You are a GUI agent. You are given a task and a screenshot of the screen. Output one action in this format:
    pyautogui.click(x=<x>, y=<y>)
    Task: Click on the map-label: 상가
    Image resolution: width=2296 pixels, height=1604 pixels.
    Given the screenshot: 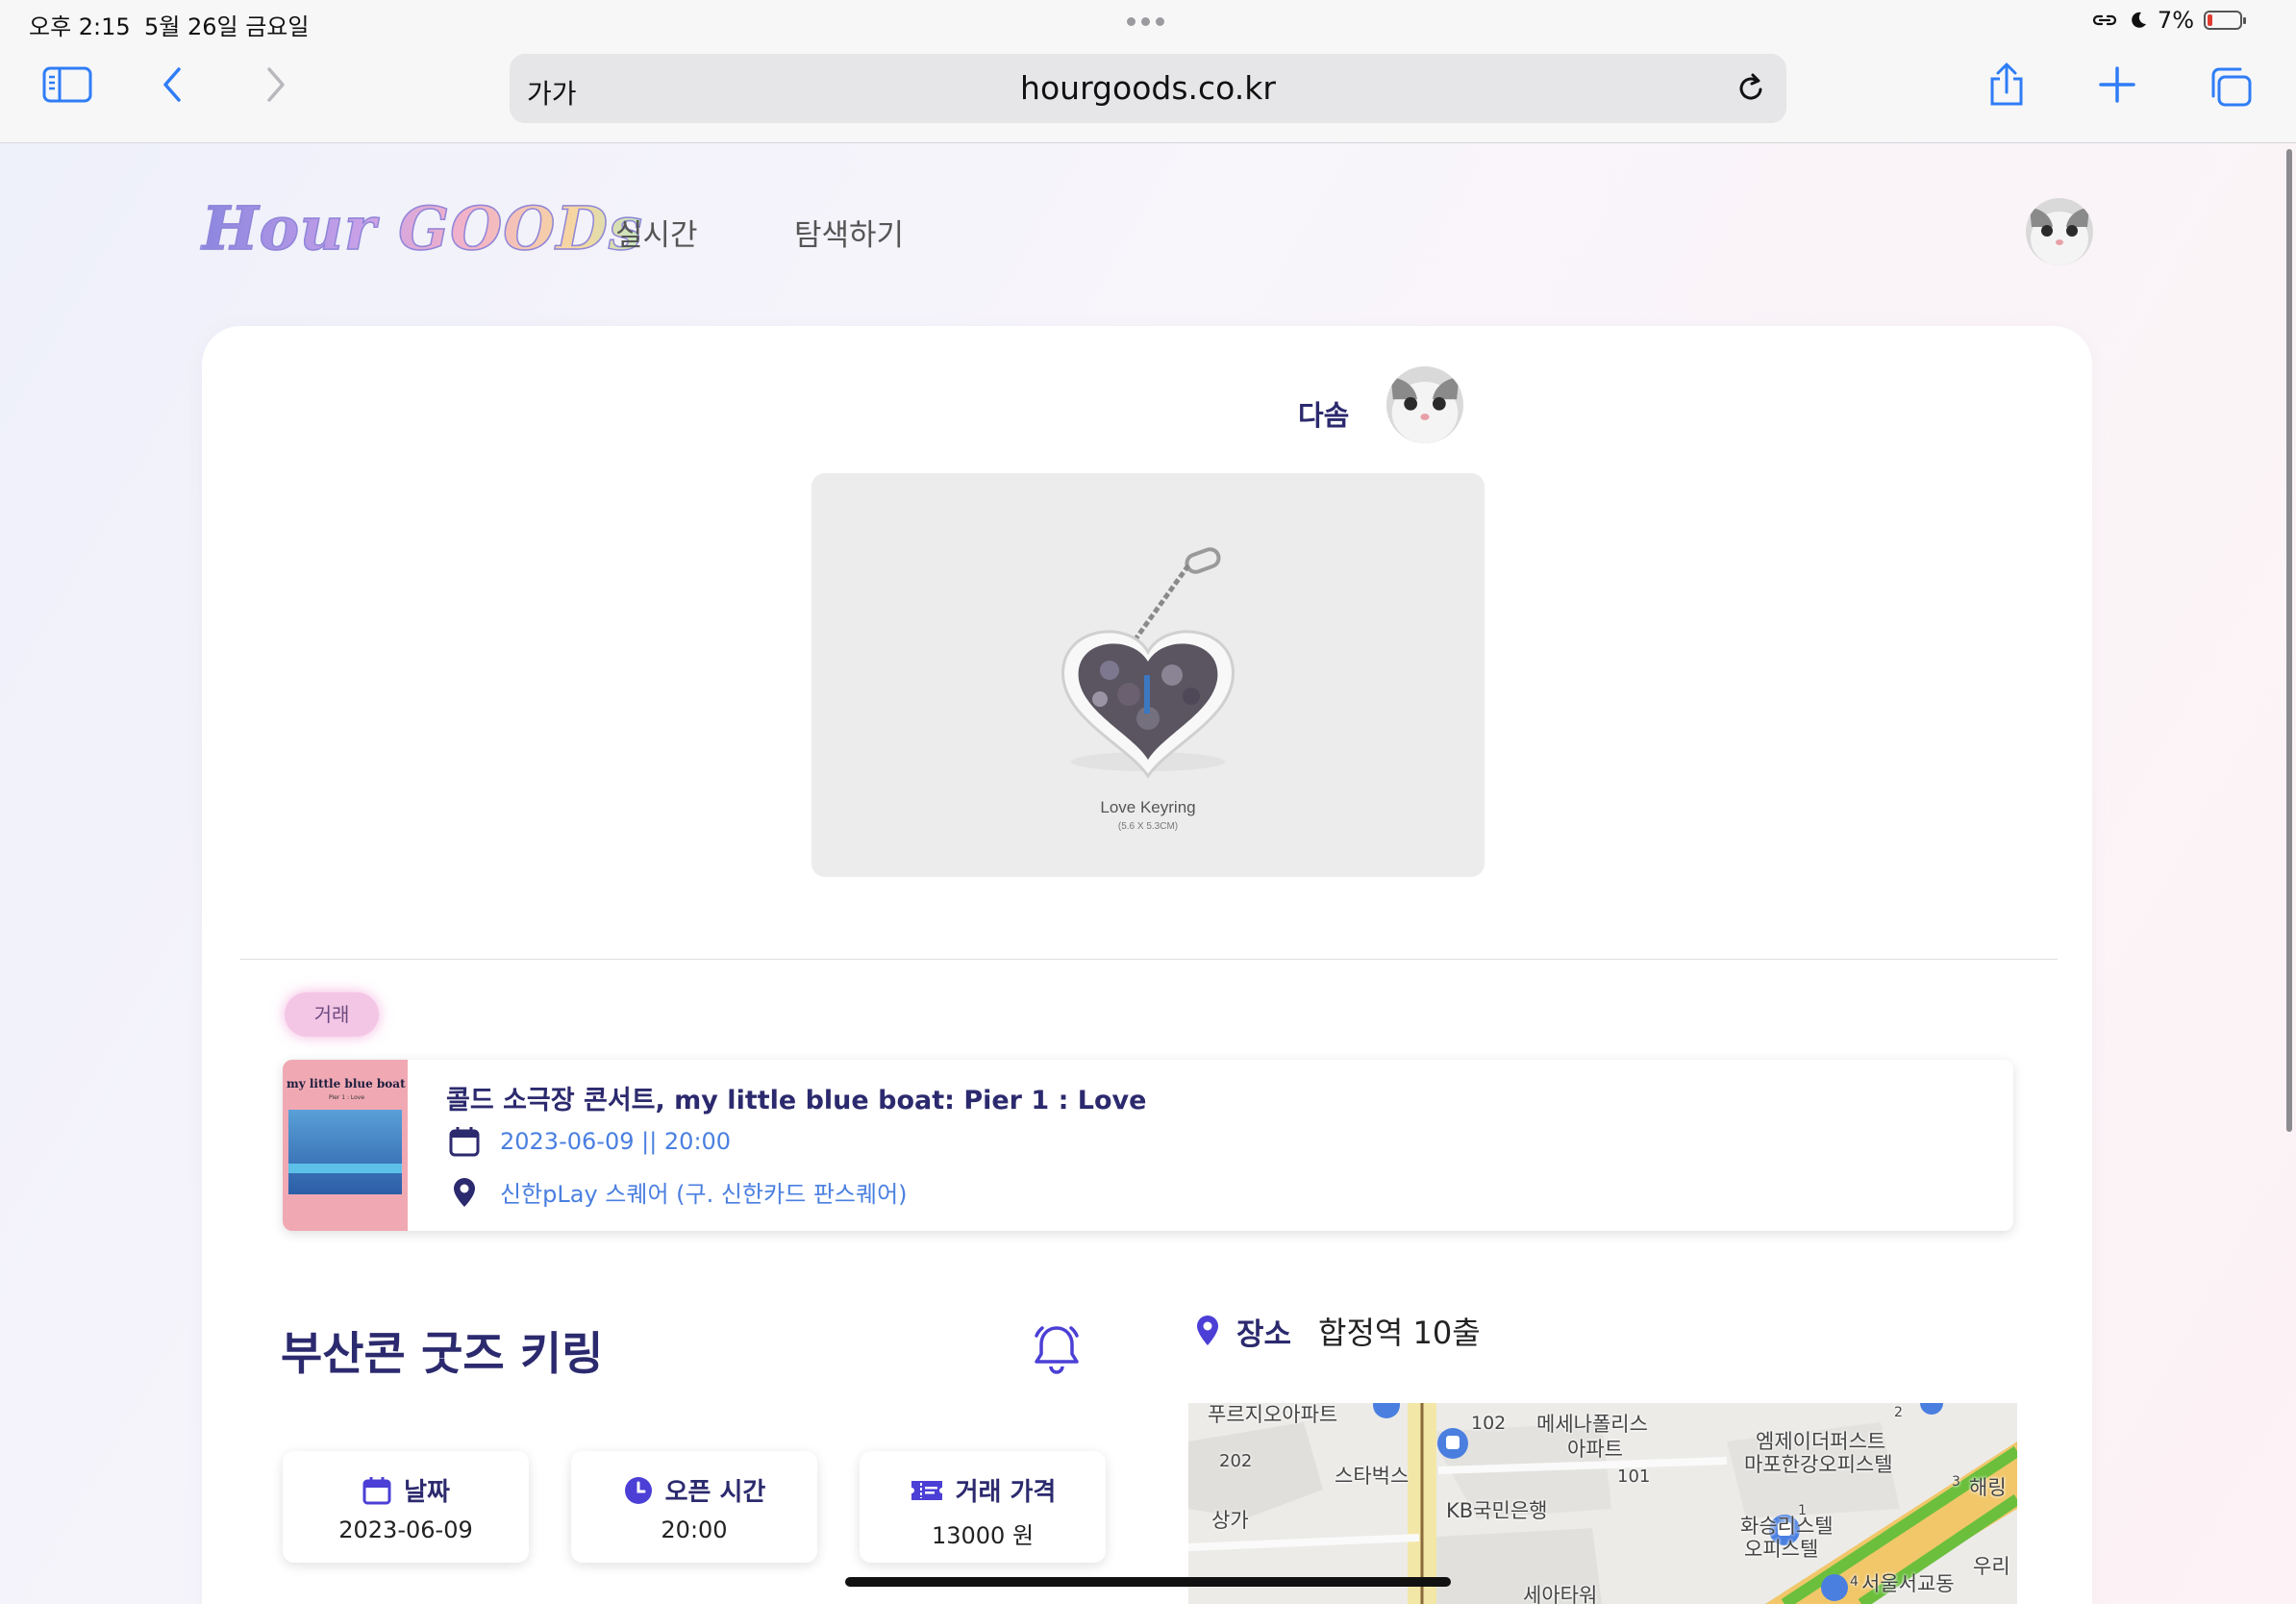 What is the action you would take?
    pyautogui.click(x=1230, y=1520)
    